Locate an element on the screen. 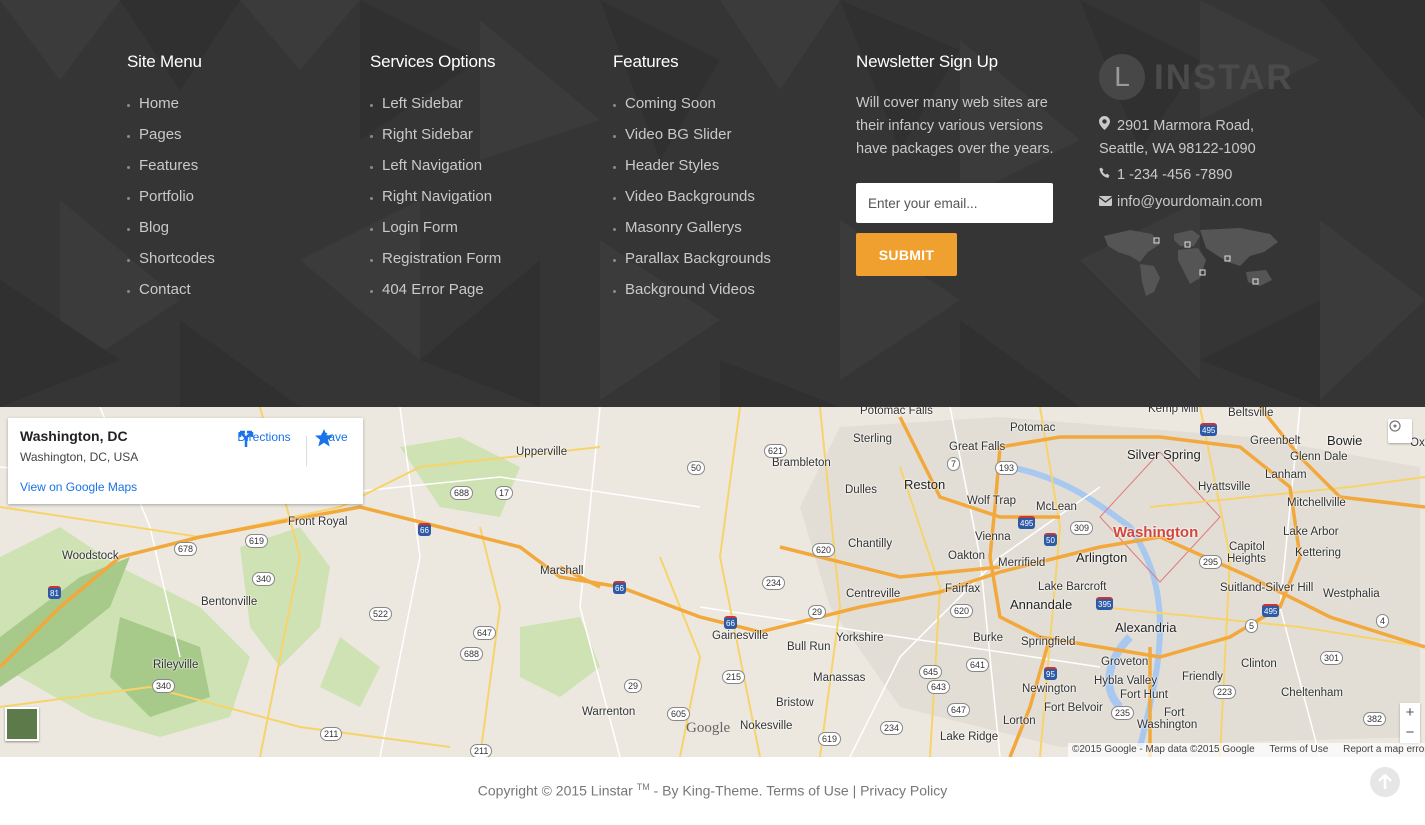 The height and width of the screenshot is (825, 1425). map-label: Hybla Valley is located at coordinates (1126, 681).